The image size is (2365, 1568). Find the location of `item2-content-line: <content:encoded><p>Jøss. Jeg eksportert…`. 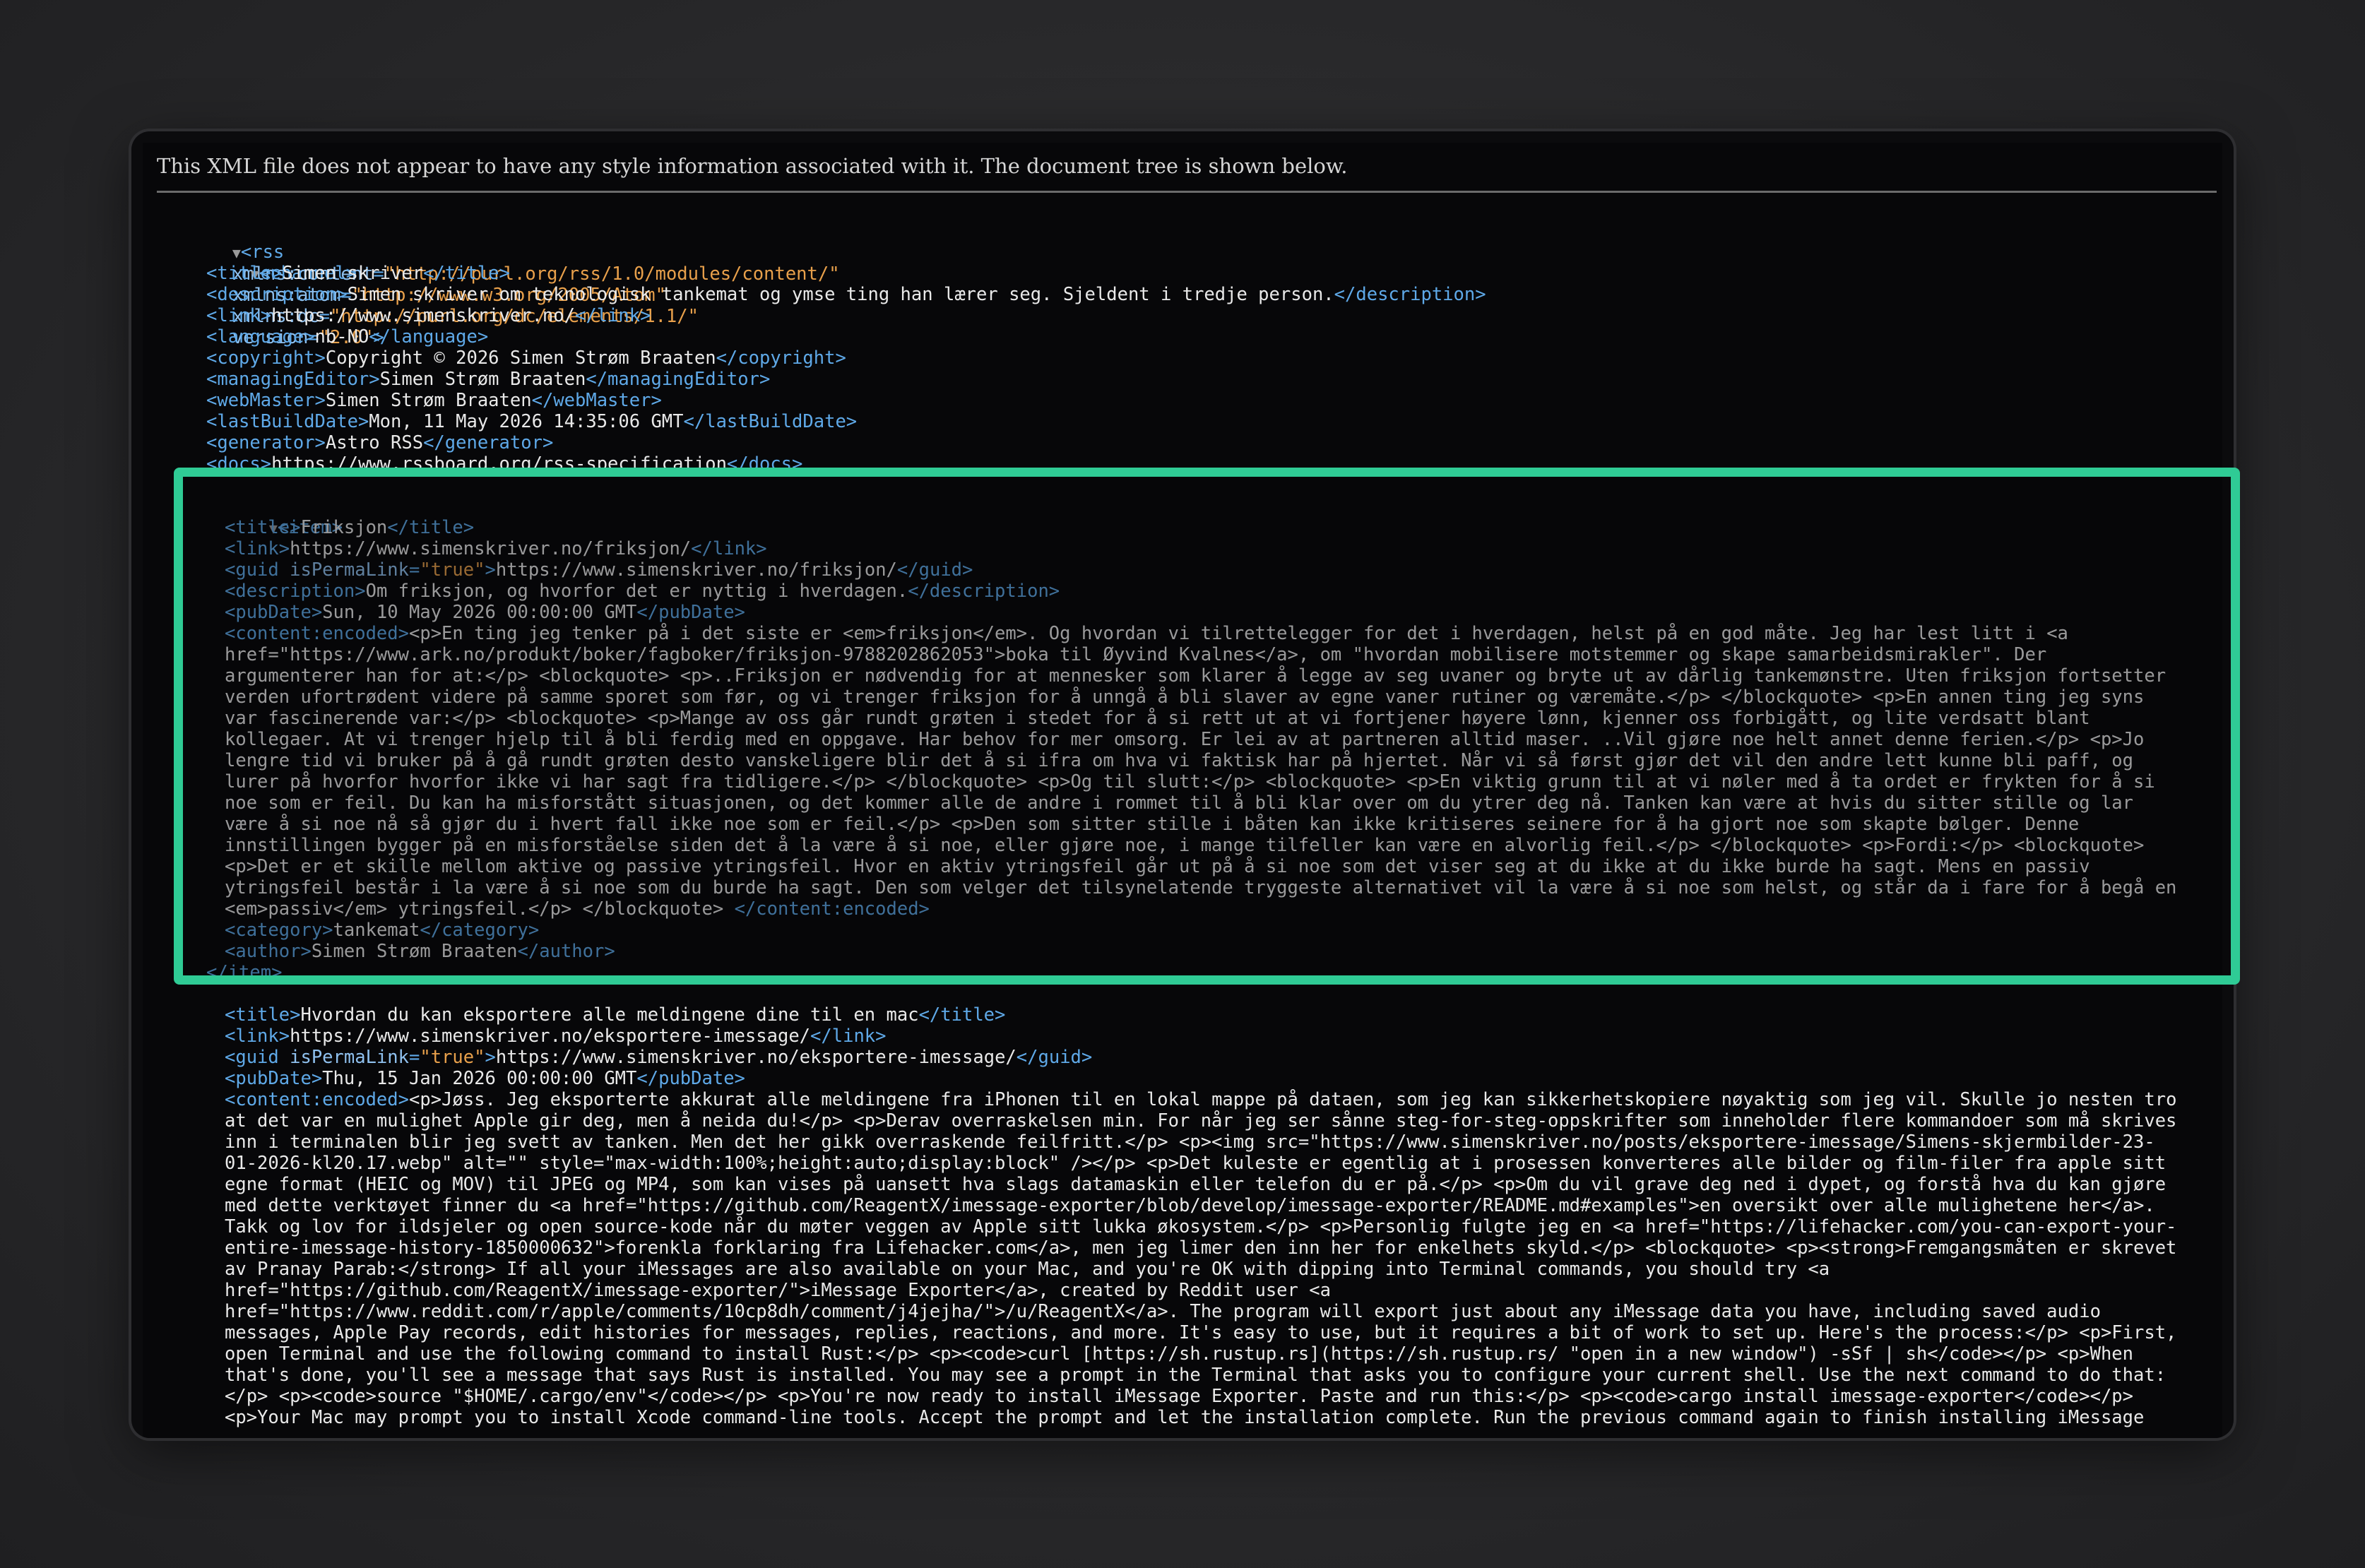

item2-content-line: <content:encoded><p>Jøss. Jeg eksportert… is located at coordinates (1201, 1099).